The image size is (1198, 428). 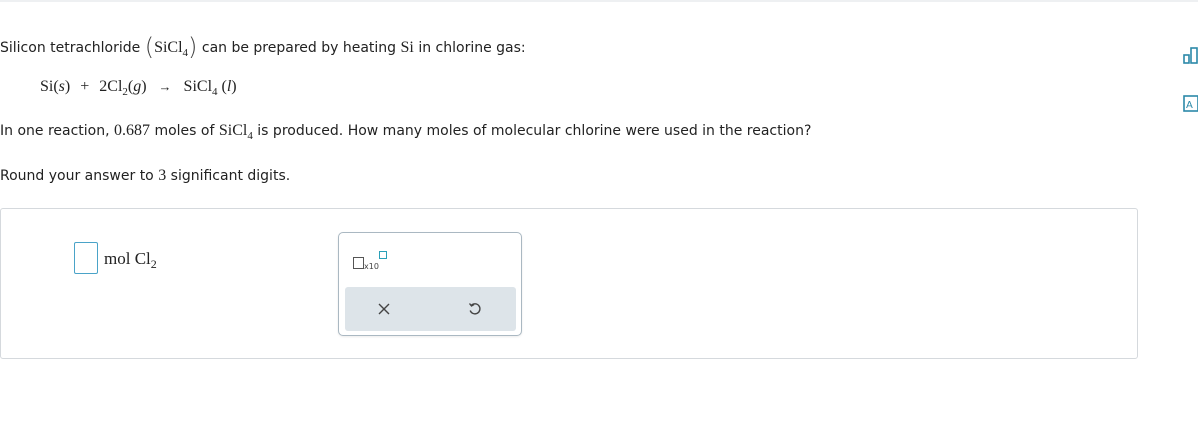 I want to click on palette-actions, so click(x=430, y=309).